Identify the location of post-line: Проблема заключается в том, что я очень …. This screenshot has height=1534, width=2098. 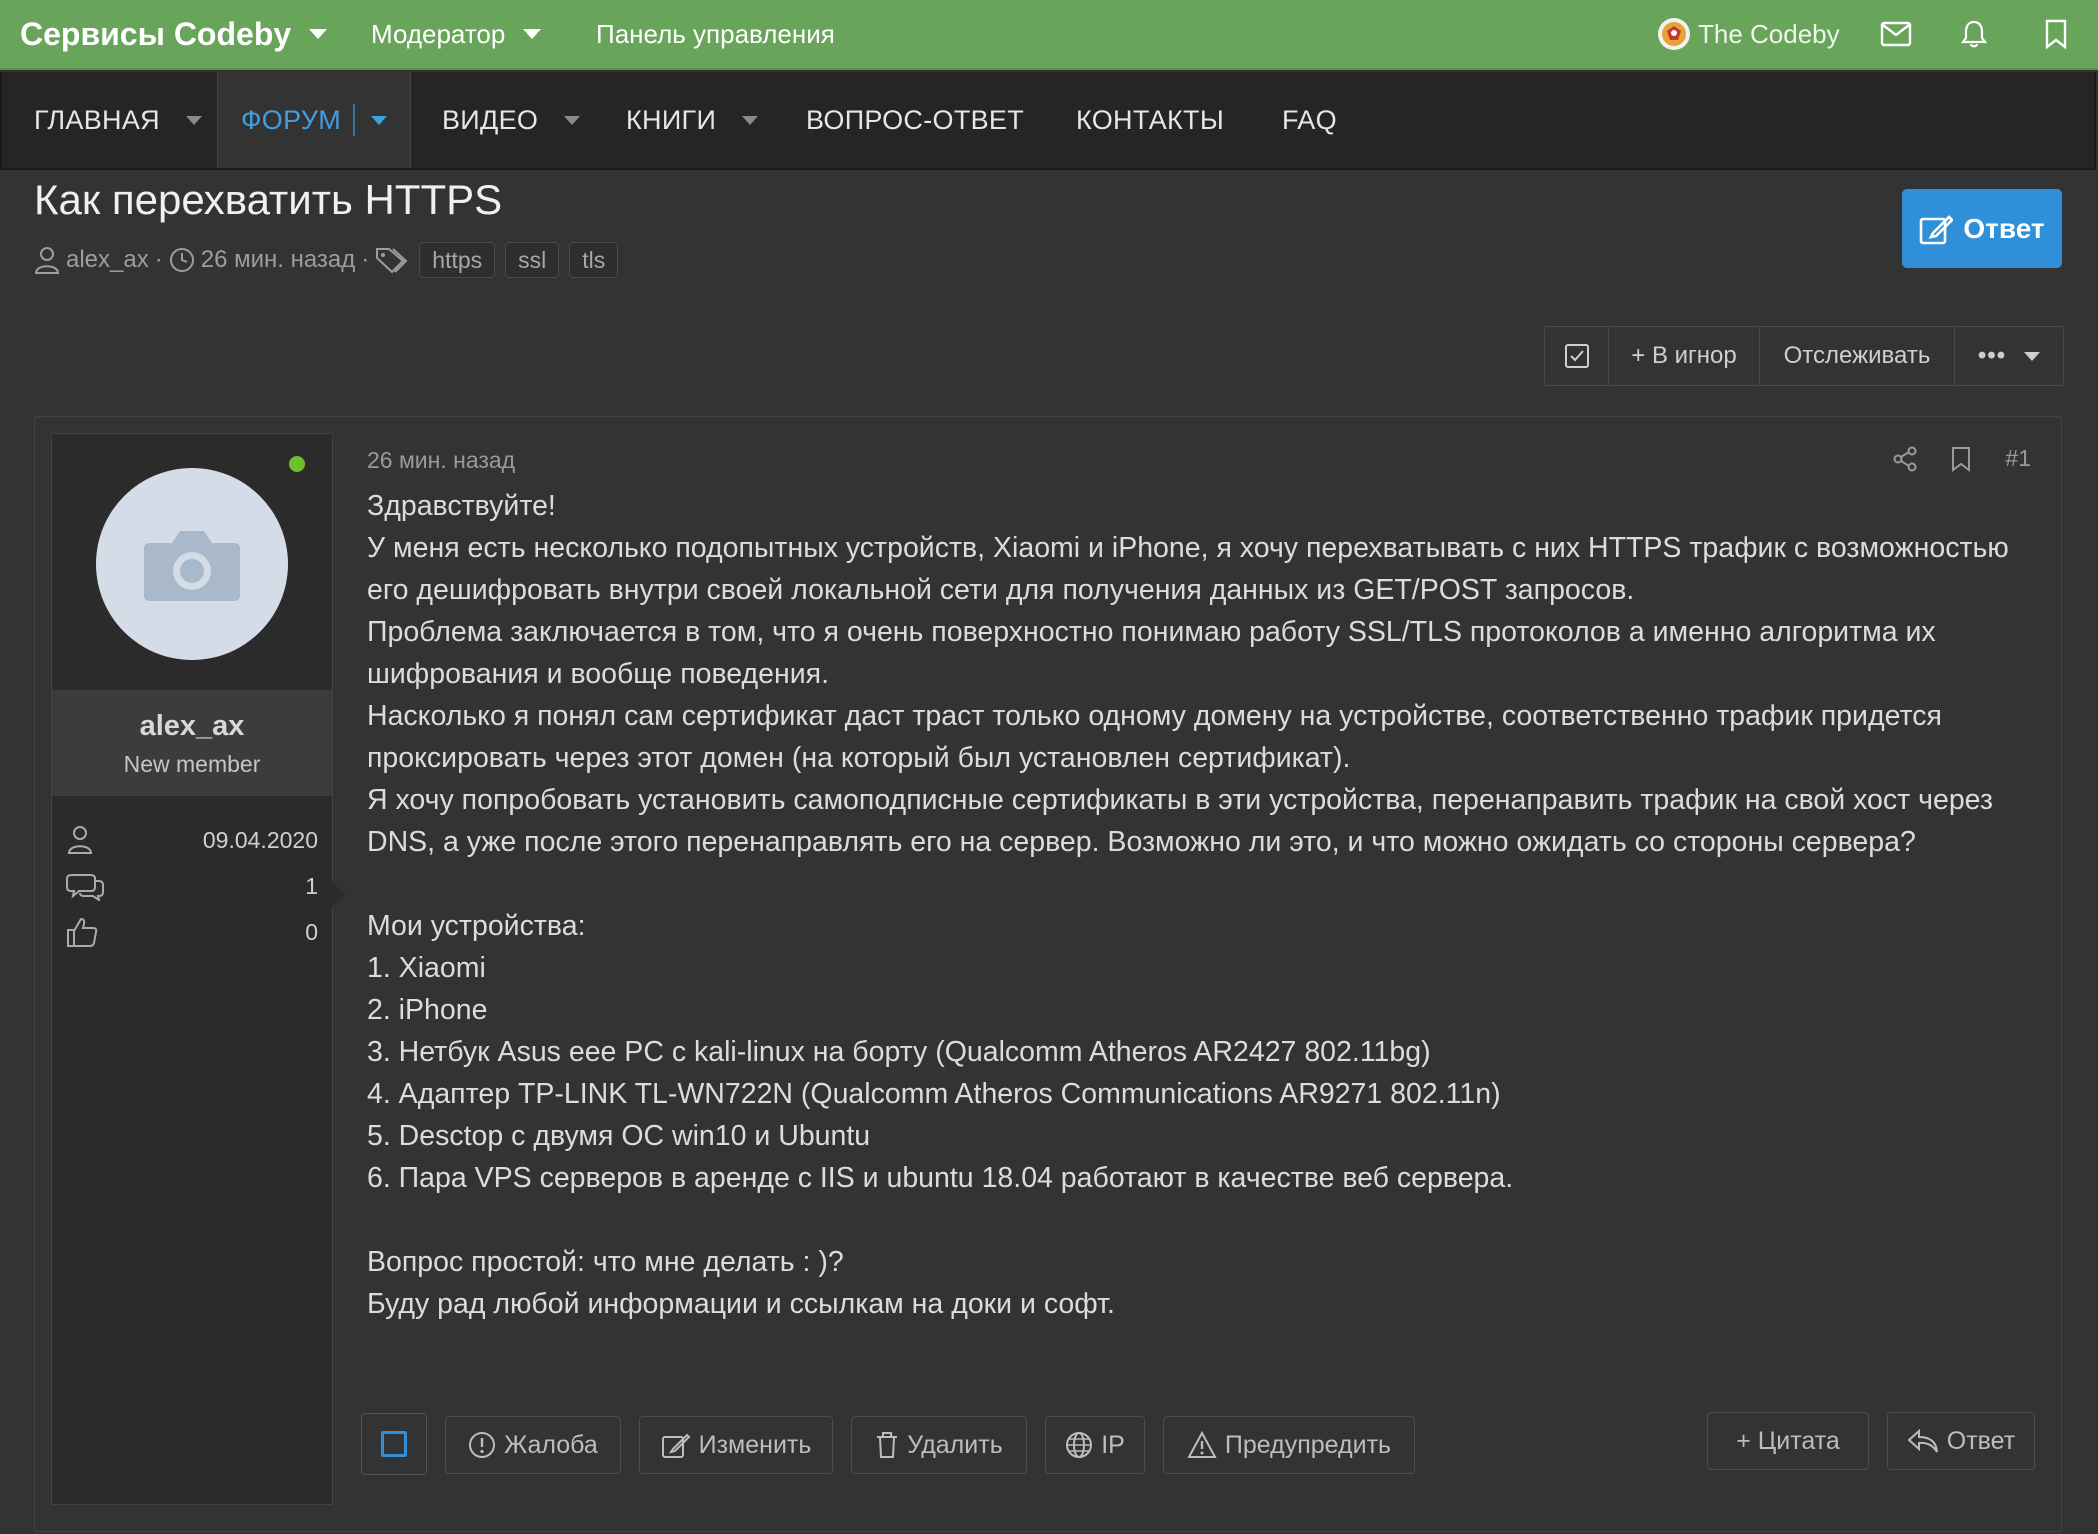
(1151, 653).